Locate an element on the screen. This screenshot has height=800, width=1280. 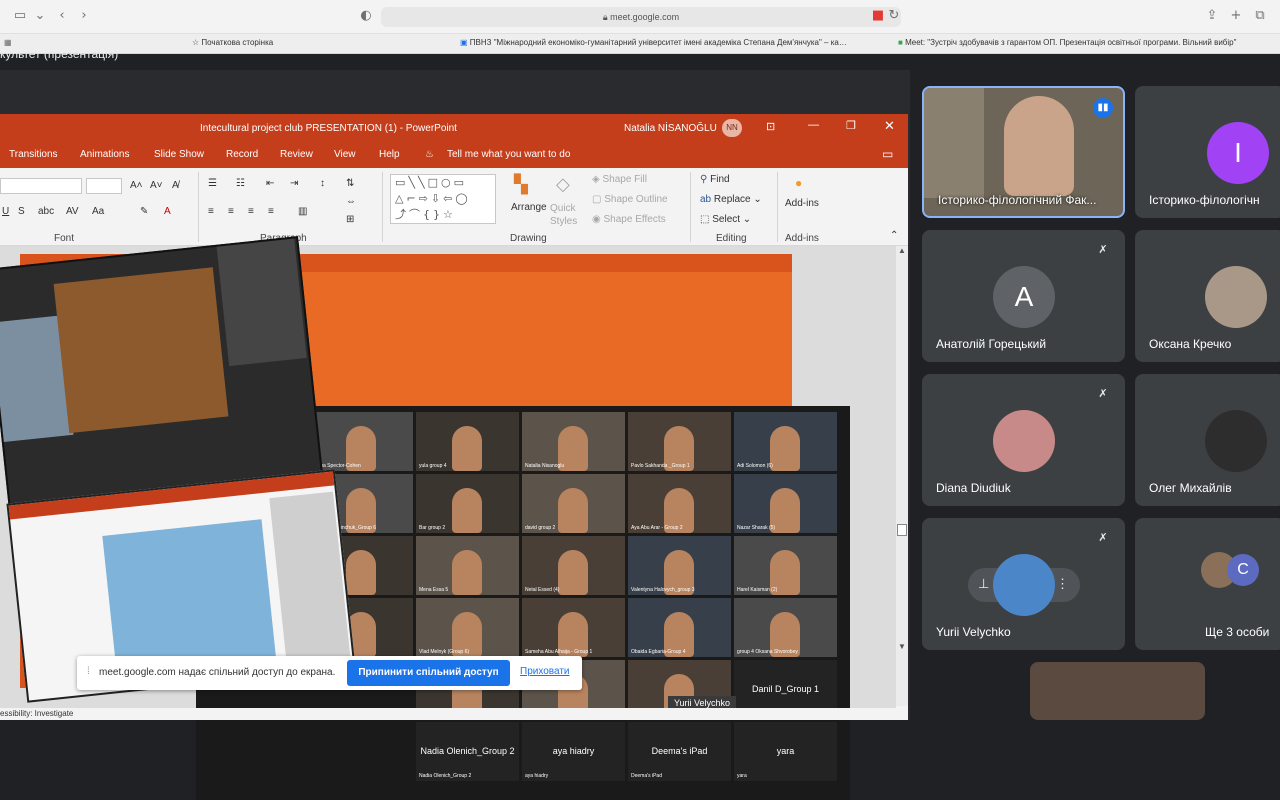
shrink-font-icon: A˅ is located at coordinates (156, 185).